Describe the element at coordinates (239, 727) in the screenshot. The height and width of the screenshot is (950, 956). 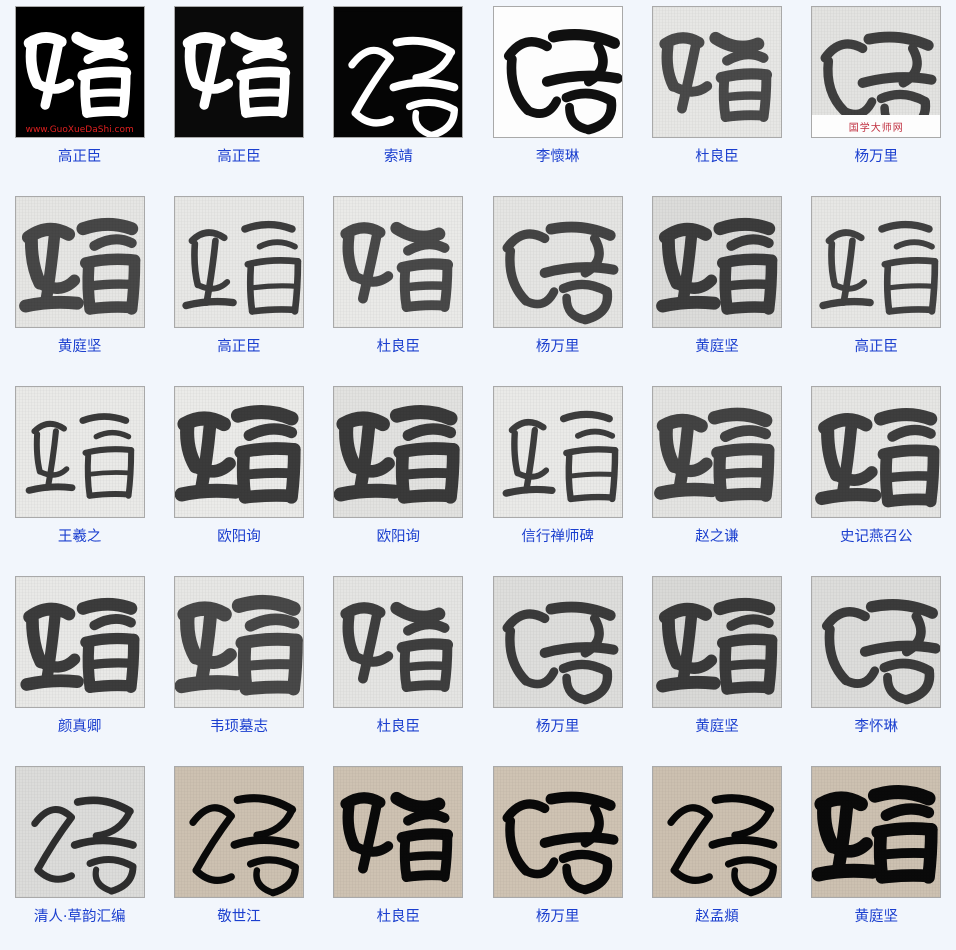
I see `calligrapher-label: 韦顼墓志` at that location.